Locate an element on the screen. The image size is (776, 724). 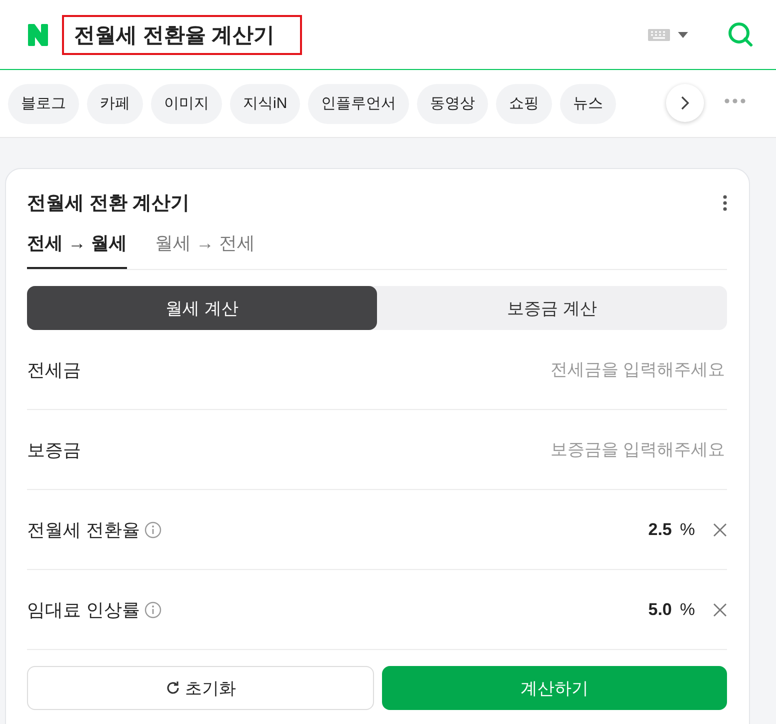
input-field: 전세금을 입력해주세요 is located at coordinates (406, 369).